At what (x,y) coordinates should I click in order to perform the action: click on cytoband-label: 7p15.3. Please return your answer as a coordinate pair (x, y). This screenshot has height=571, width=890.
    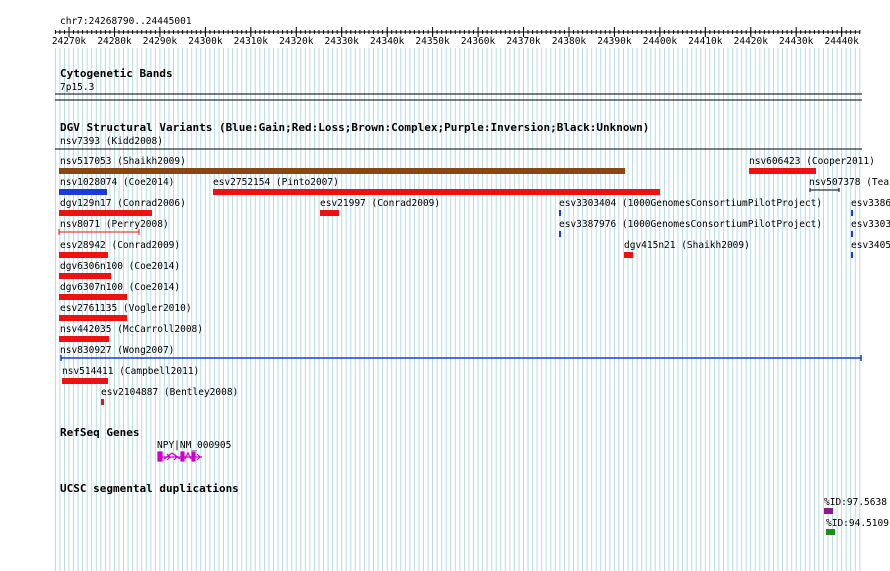
    Looking at the image, I should click on (77, 87).